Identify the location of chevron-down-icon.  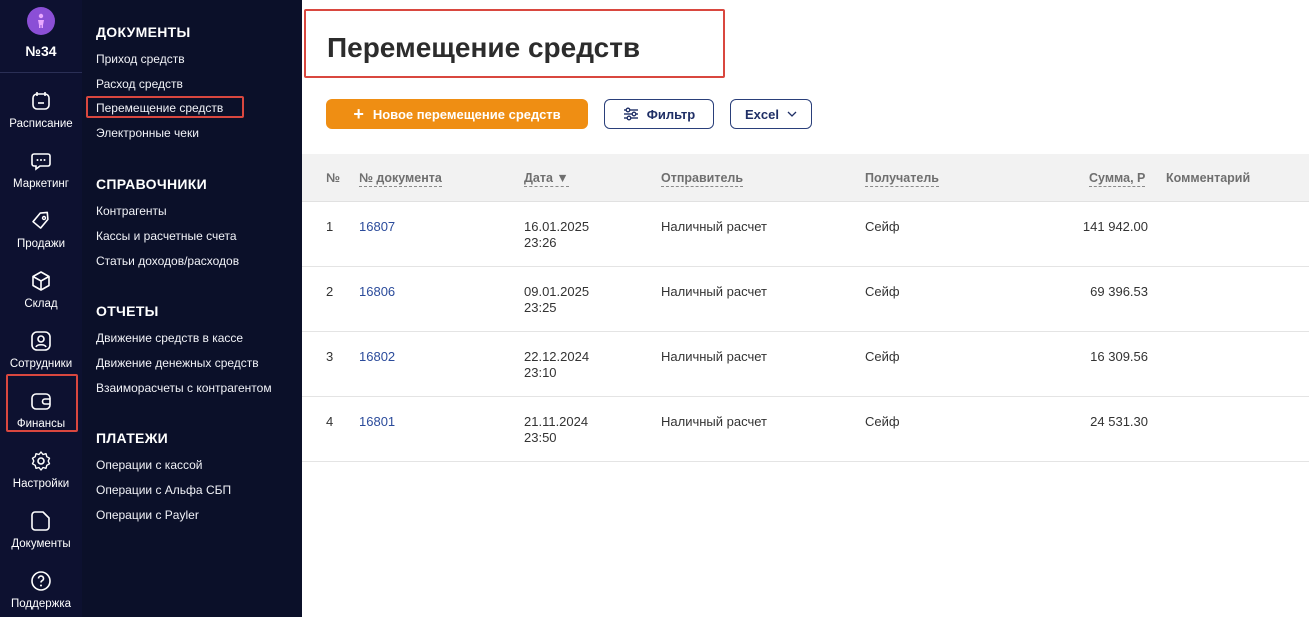
(792, 114).